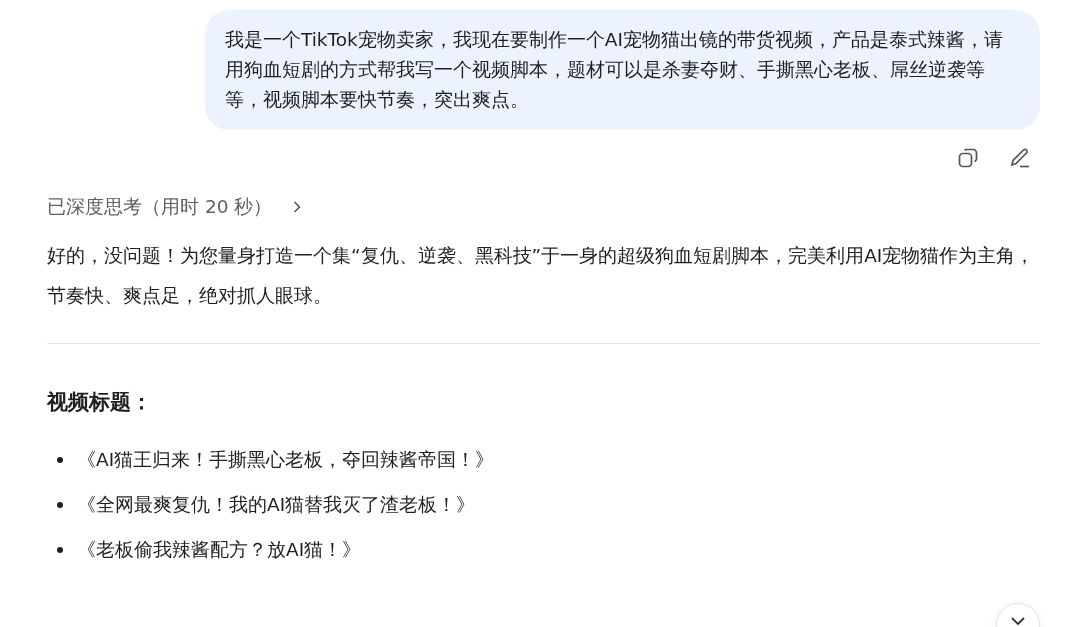  I want to click on chevron-down-icon, so click(1018, 621).